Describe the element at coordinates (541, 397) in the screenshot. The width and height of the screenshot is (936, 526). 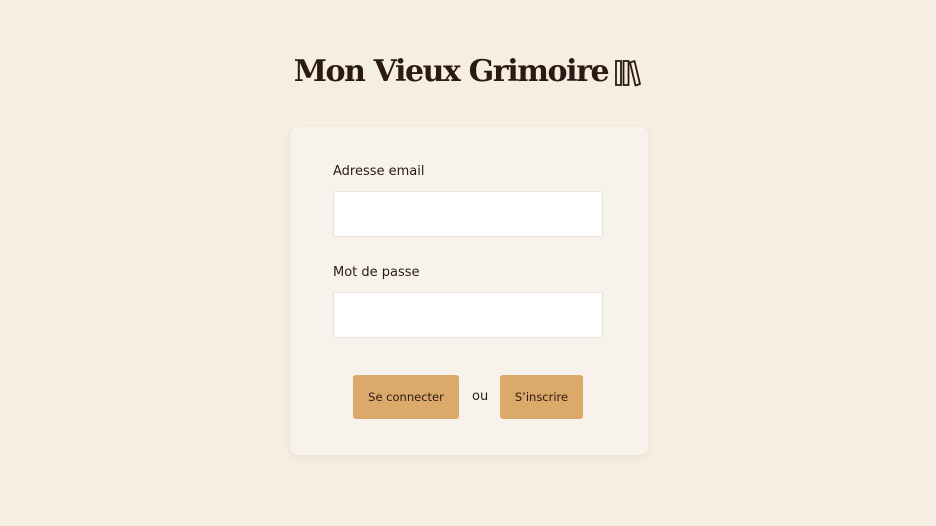
I see `signup-button: S’inscrire` at that location.